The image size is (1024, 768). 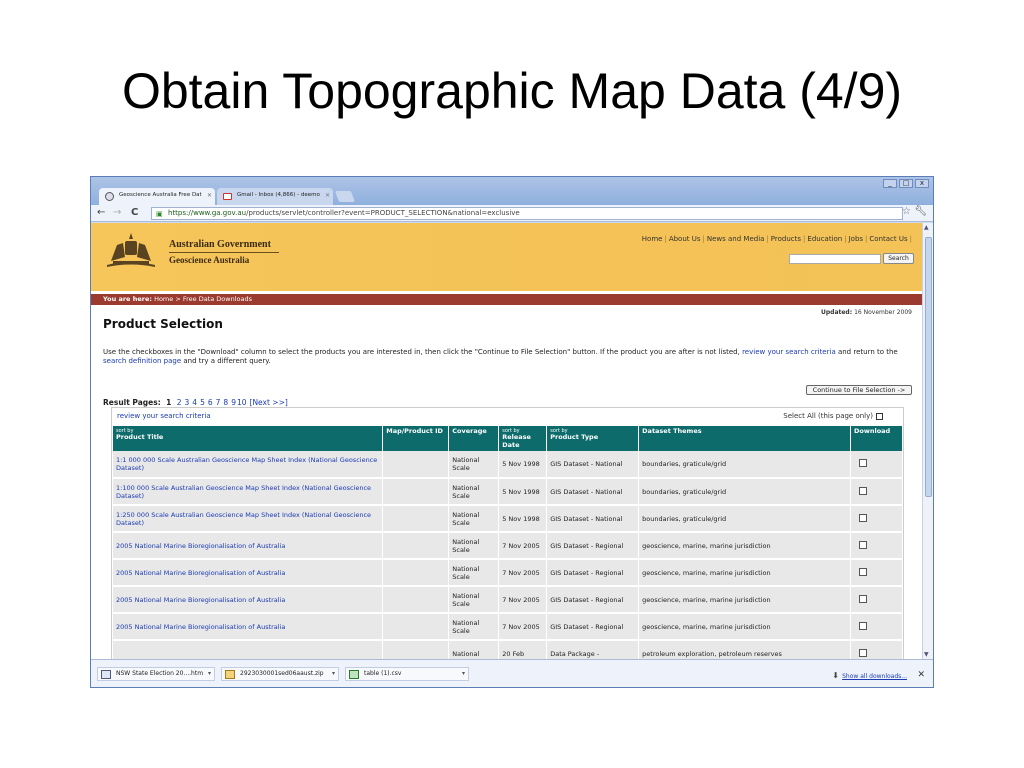 I want to click on header-label: Download, so click(x=872, y=431).